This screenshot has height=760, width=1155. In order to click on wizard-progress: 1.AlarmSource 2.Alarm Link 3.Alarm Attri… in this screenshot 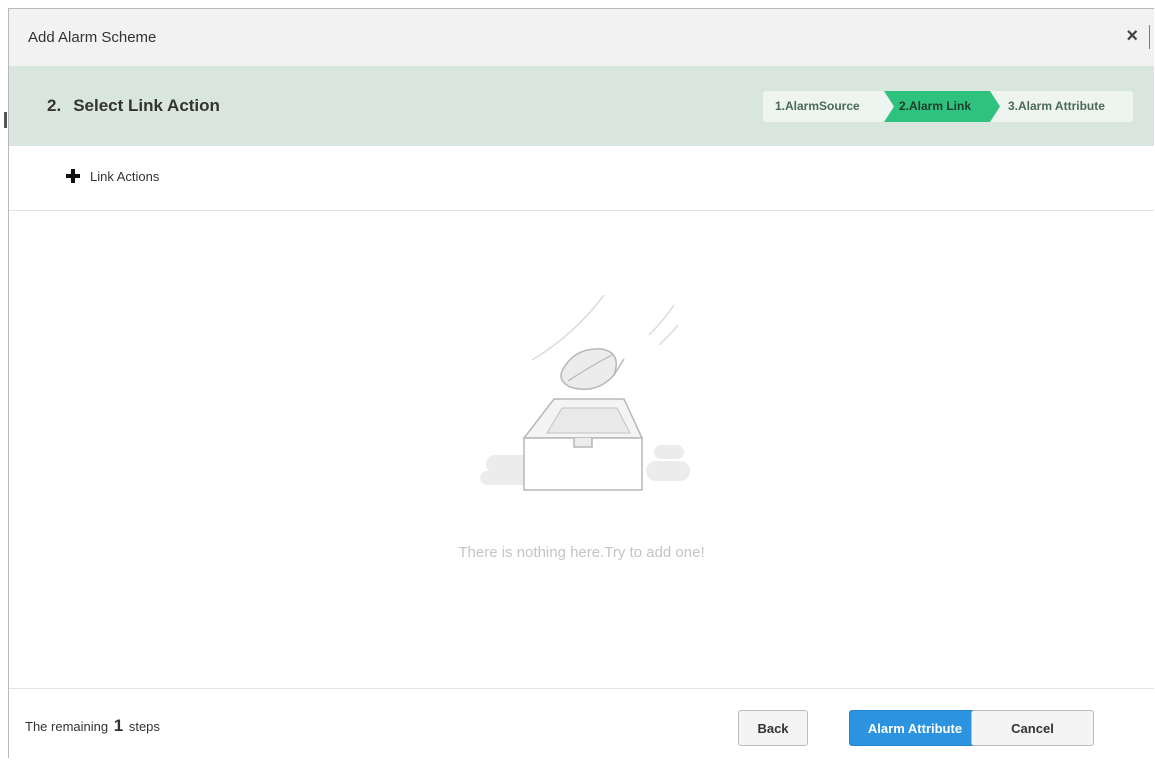, I will do `click(948, 106)`.